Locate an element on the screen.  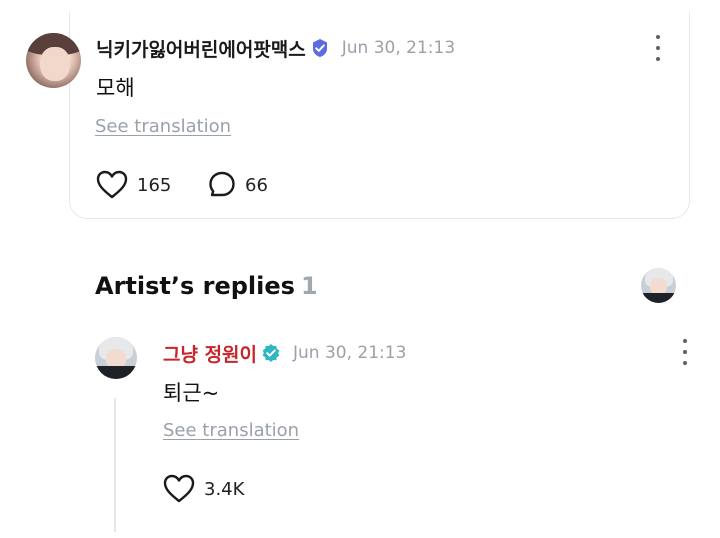
reply-count: 66 is located at coordinates (256, 185).